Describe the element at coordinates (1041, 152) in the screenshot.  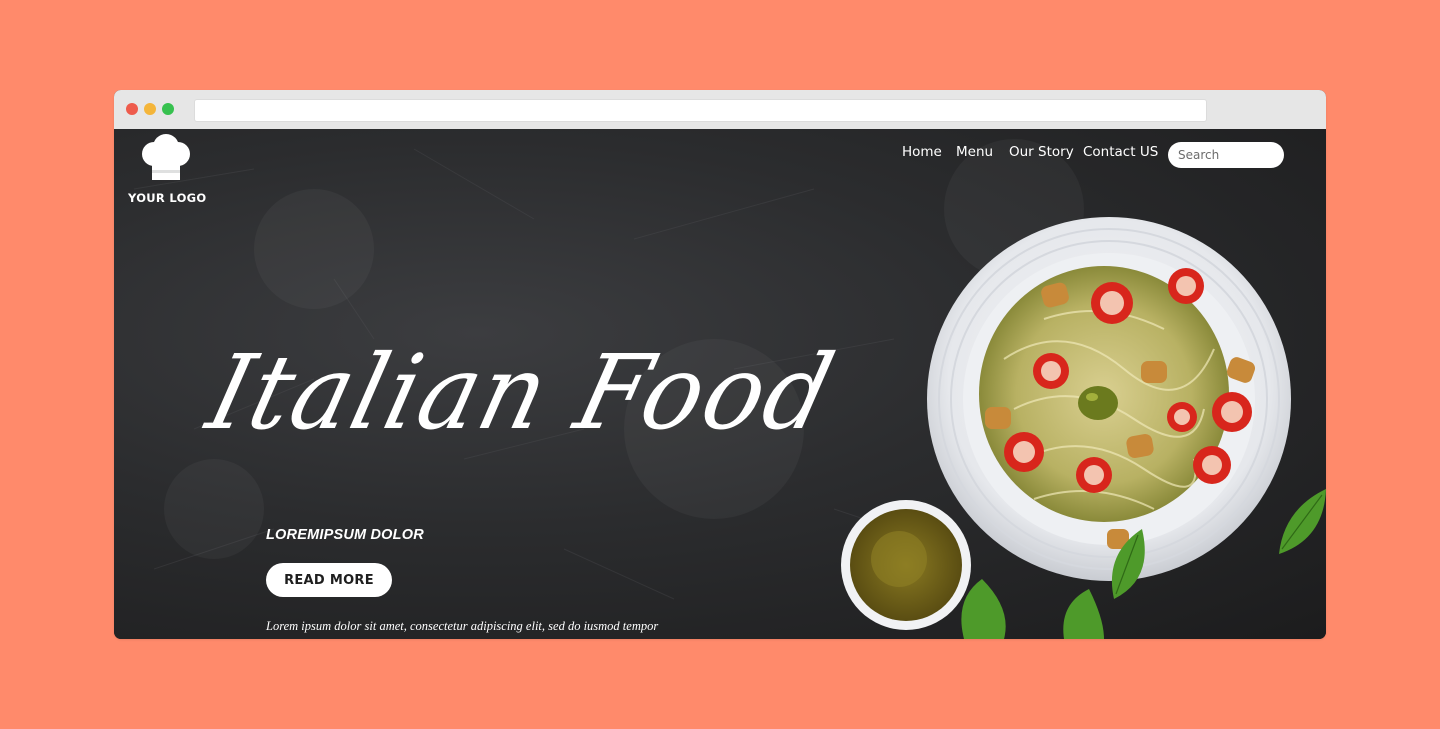
I see `nav-item-our-story: Our Story` at that location.